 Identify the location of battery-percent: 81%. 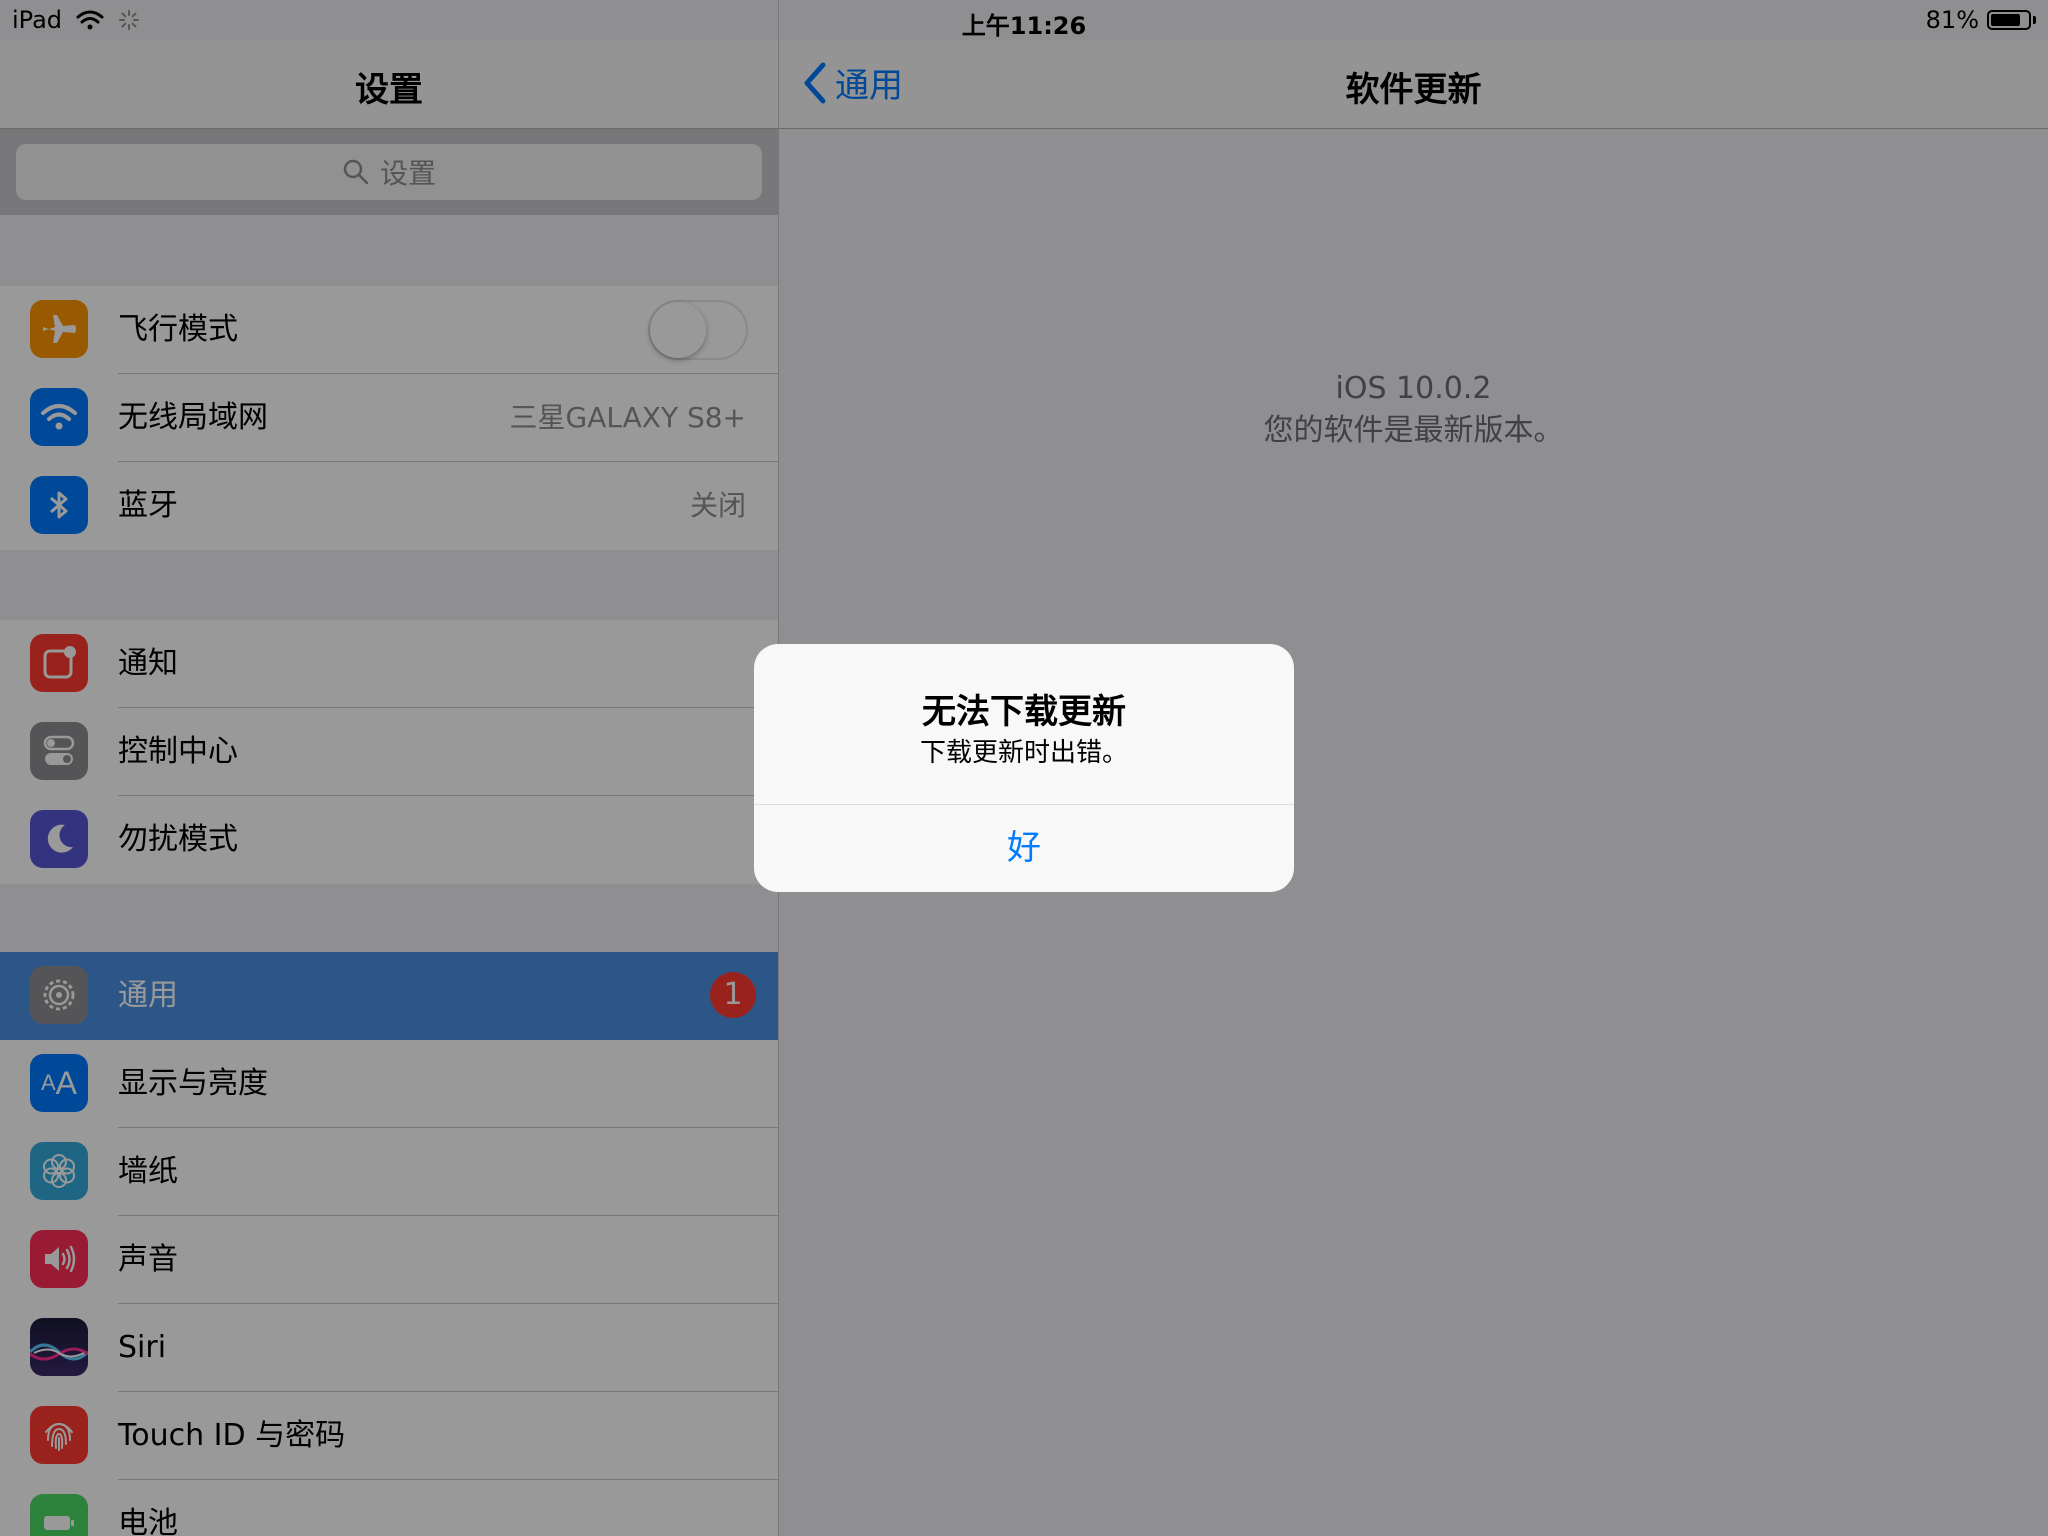
(1952, 20).